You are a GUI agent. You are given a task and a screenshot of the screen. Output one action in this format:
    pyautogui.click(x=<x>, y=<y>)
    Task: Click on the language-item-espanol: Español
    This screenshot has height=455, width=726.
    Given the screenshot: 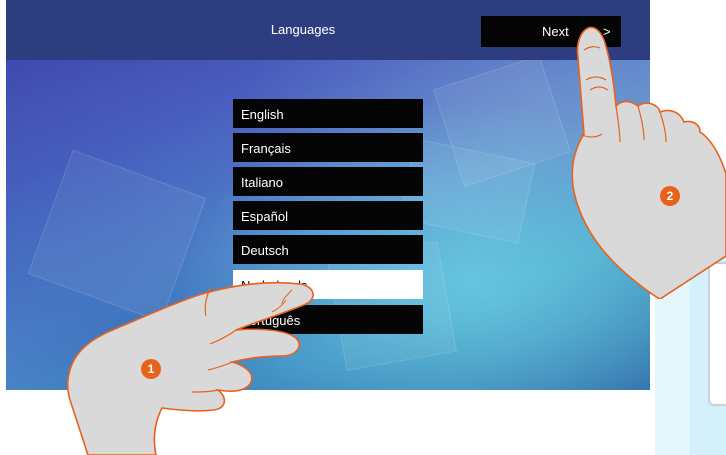 What is the action you would take?
    pyautogui.click(x=328, y=215)
    